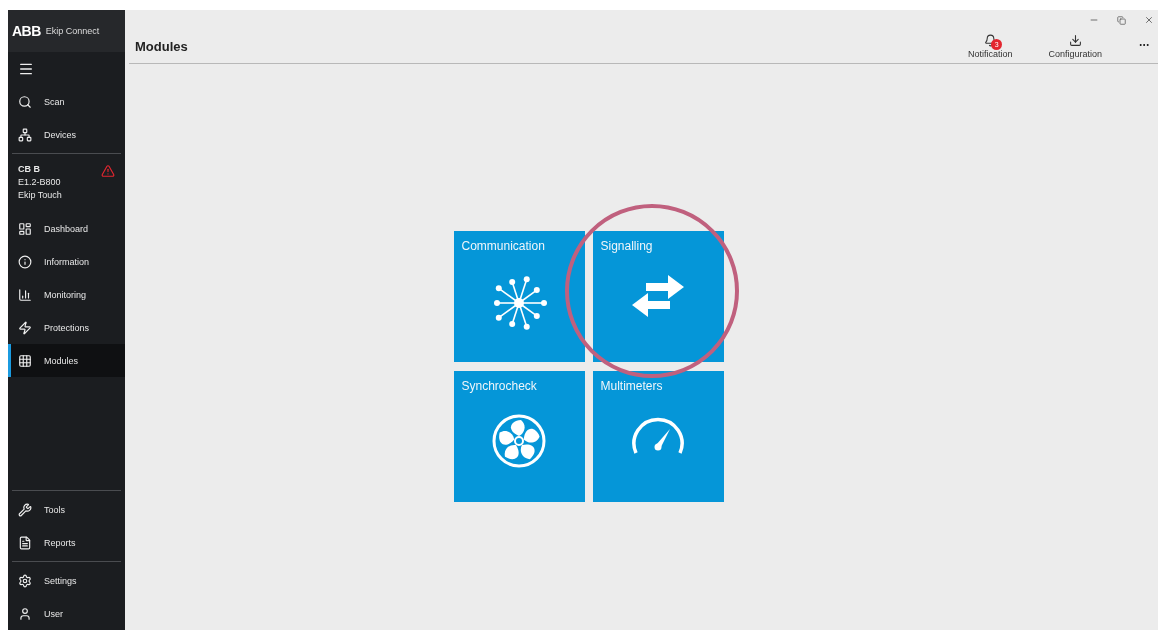 This screenshot has height=630, width=1158. I want to click on tile-label: Signalling, so click(626, 246).